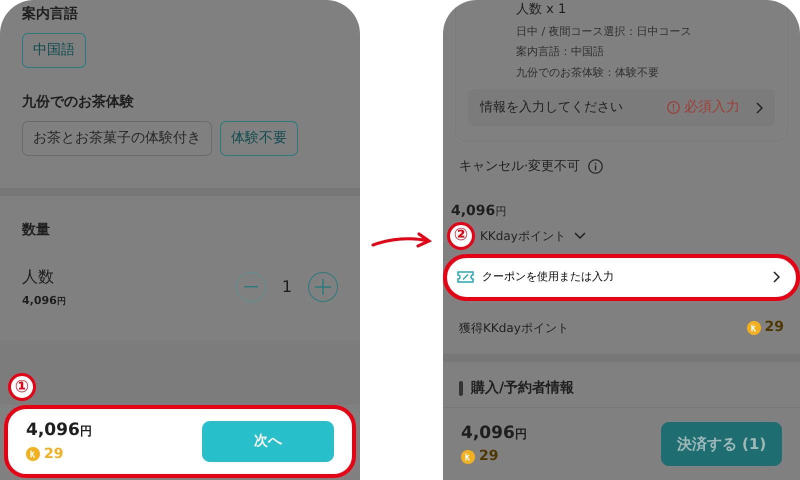 The image size is (800, 480). I want to click on plus-icon, so click(323, 287).